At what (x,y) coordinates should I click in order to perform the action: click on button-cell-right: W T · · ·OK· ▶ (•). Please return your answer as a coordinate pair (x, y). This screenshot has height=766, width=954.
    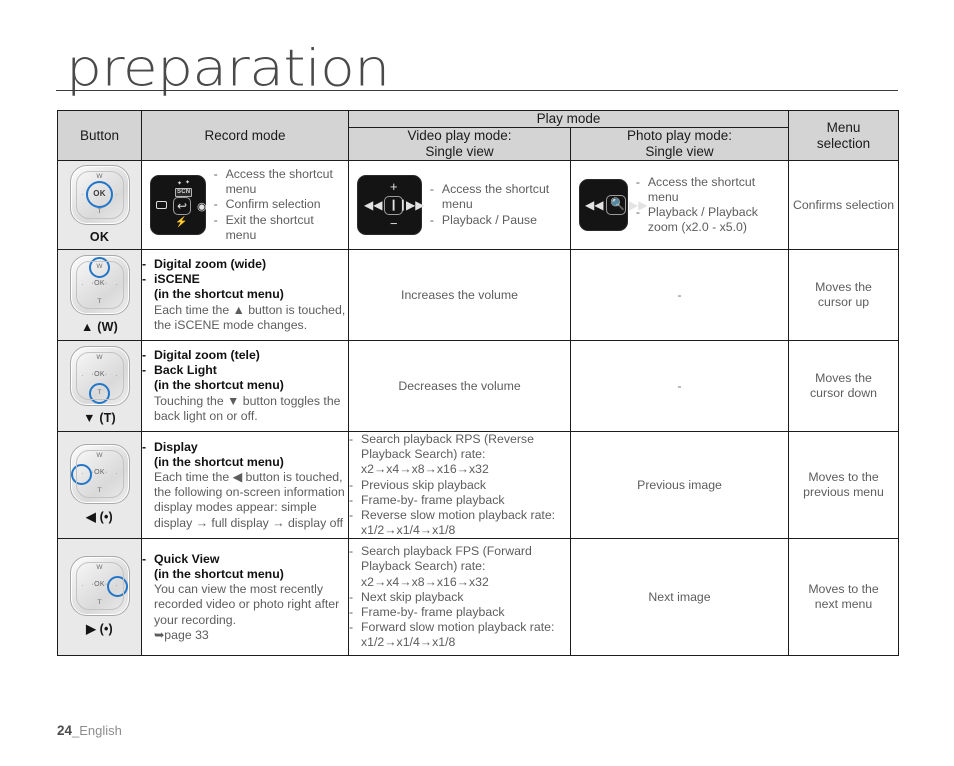
    Looking at the image, I should click on (99, 597).